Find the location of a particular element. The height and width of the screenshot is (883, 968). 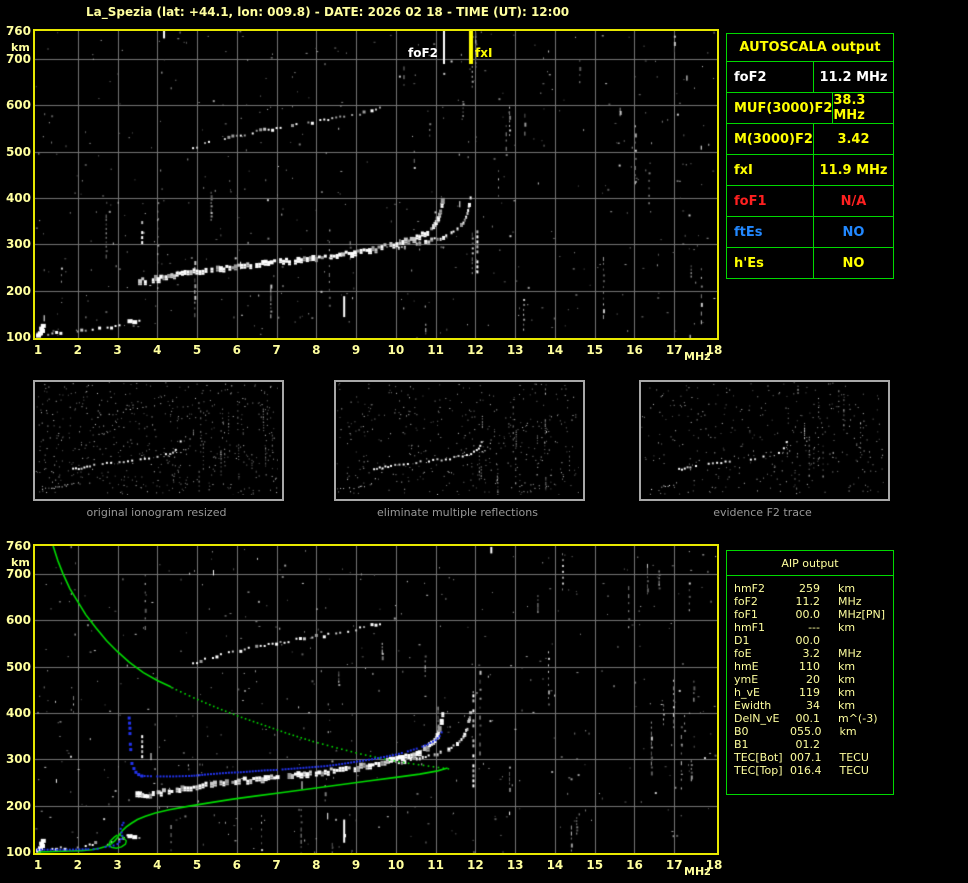

parameter-name: MUF(3000)F2 is located at coordinates (780, 108).